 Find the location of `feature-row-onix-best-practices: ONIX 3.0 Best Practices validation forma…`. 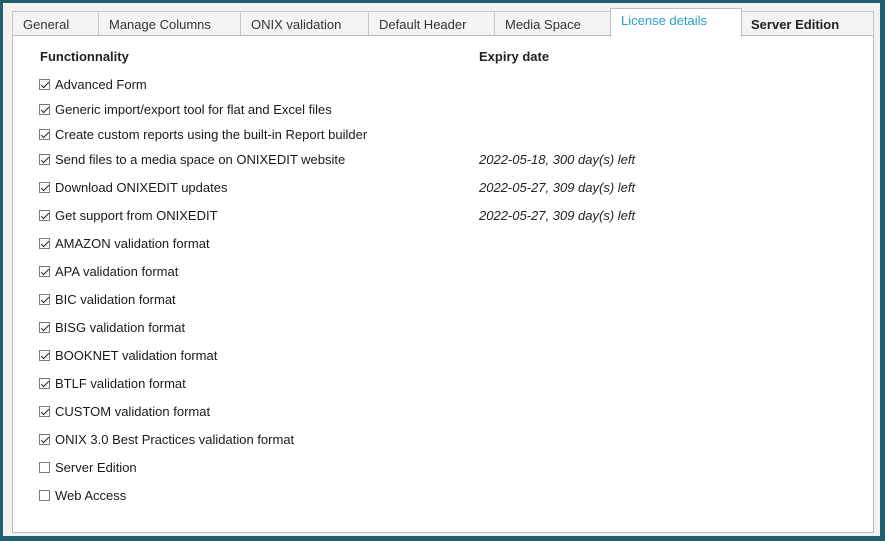

feature-row-onix-best-practices: ONIX 3.0 Best Practices validation forma… is located at coordinates (166, 439).